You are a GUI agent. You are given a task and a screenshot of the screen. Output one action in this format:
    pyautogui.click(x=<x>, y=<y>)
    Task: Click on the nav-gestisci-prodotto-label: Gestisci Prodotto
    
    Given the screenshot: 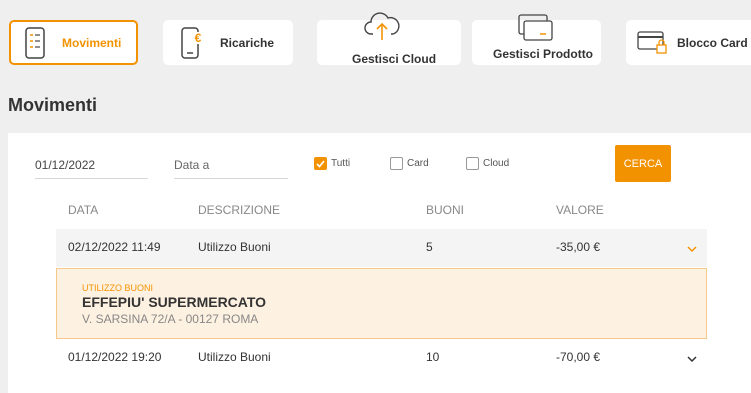 What is the action you would take?
    pyautogui.click(x=543, y=54)
    